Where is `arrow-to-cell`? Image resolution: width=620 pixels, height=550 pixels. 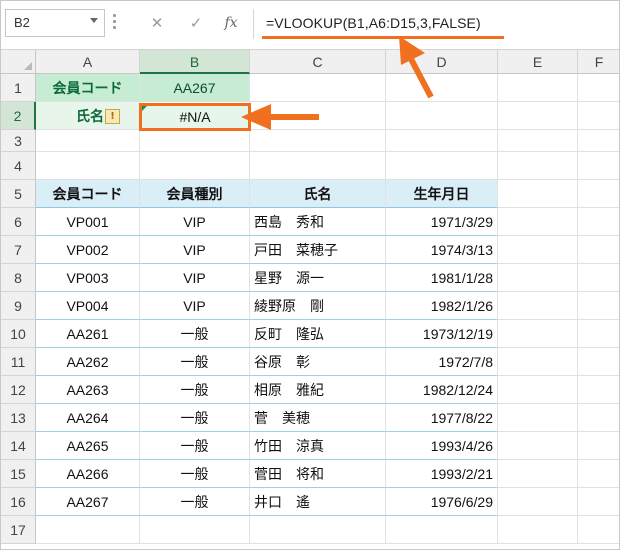 arrow-to-cell is located at coordinates (280, 117).